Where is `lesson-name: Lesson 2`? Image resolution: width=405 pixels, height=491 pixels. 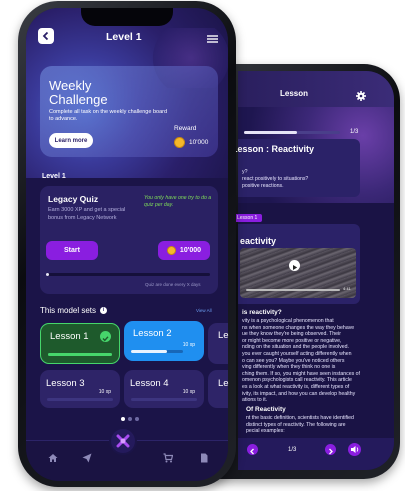 lesson-name: Lesson 2 is located at coordinates (152, 333).